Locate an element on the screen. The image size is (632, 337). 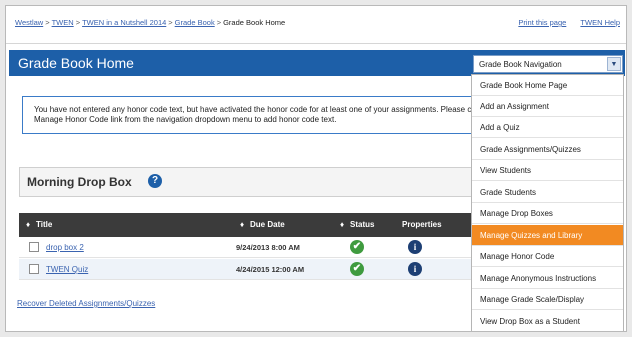
table-row: drop box 2 9/24/2013 8:00 AM ✔ i is located at coordinates (254, 247).